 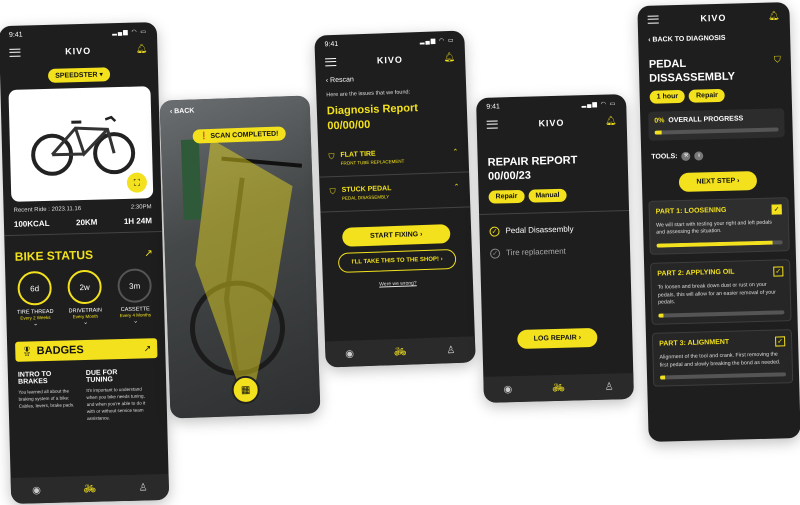 I want to click on repair-date: 00/00/23, so click(x=509, y=176).